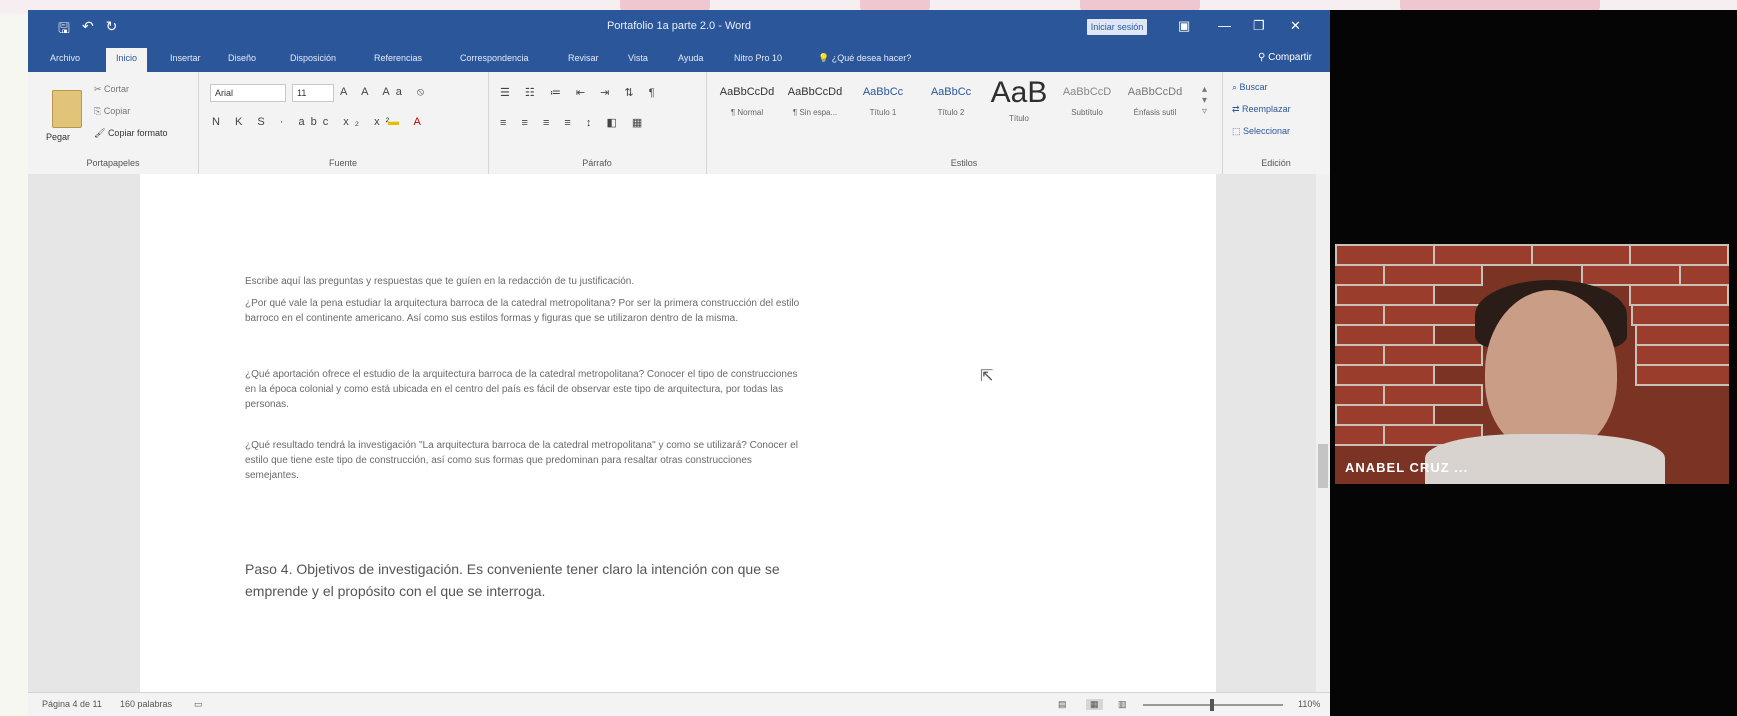 The width and height of the screenshot is (1737, 716). What do you see at coordinates (420, 122) in the screenshot?
I see `font-color-icon: A` at bounding box center [420, 122].